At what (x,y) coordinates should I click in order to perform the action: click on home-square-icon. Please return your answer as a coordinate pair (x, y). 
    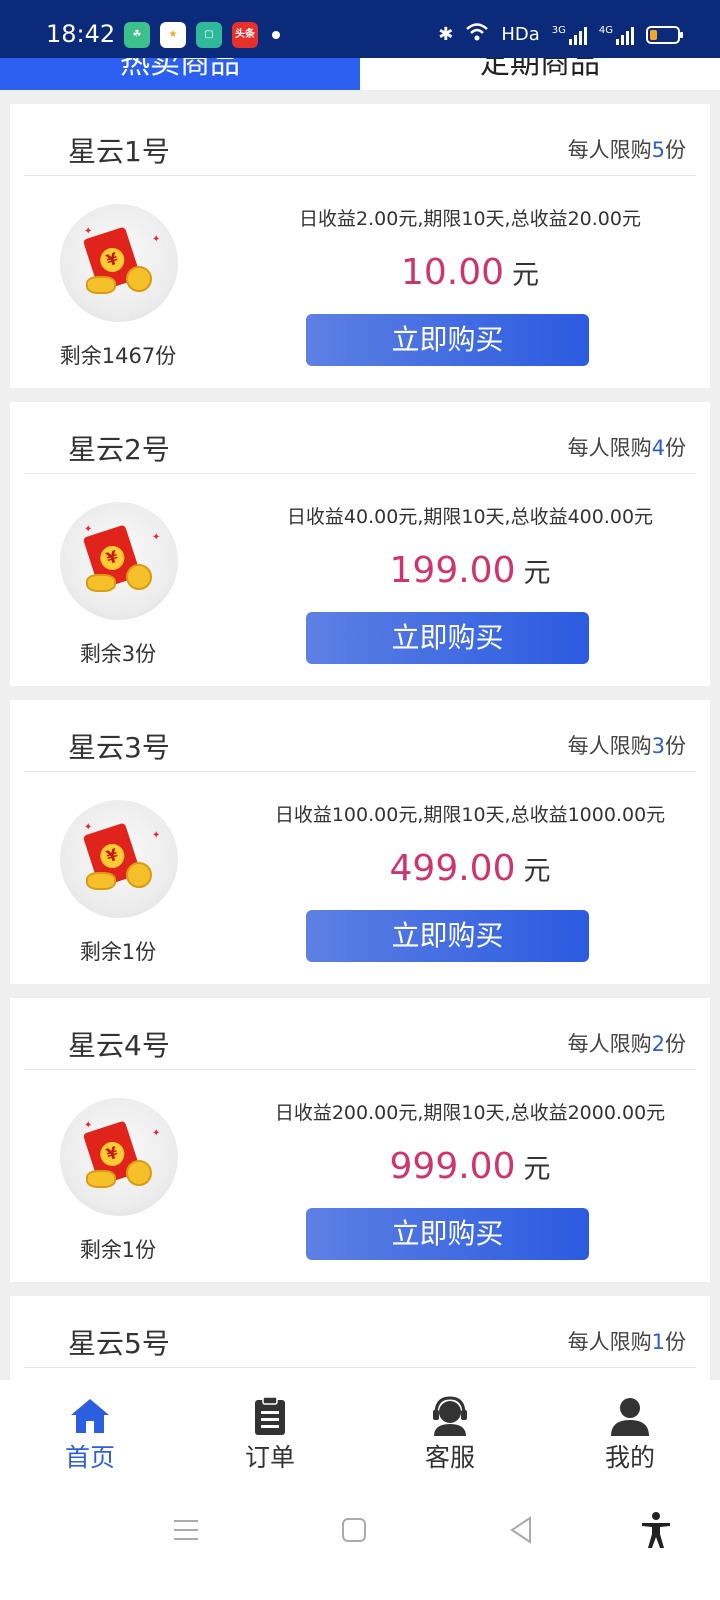
    Looking at the image, I should click on (354, 1530).